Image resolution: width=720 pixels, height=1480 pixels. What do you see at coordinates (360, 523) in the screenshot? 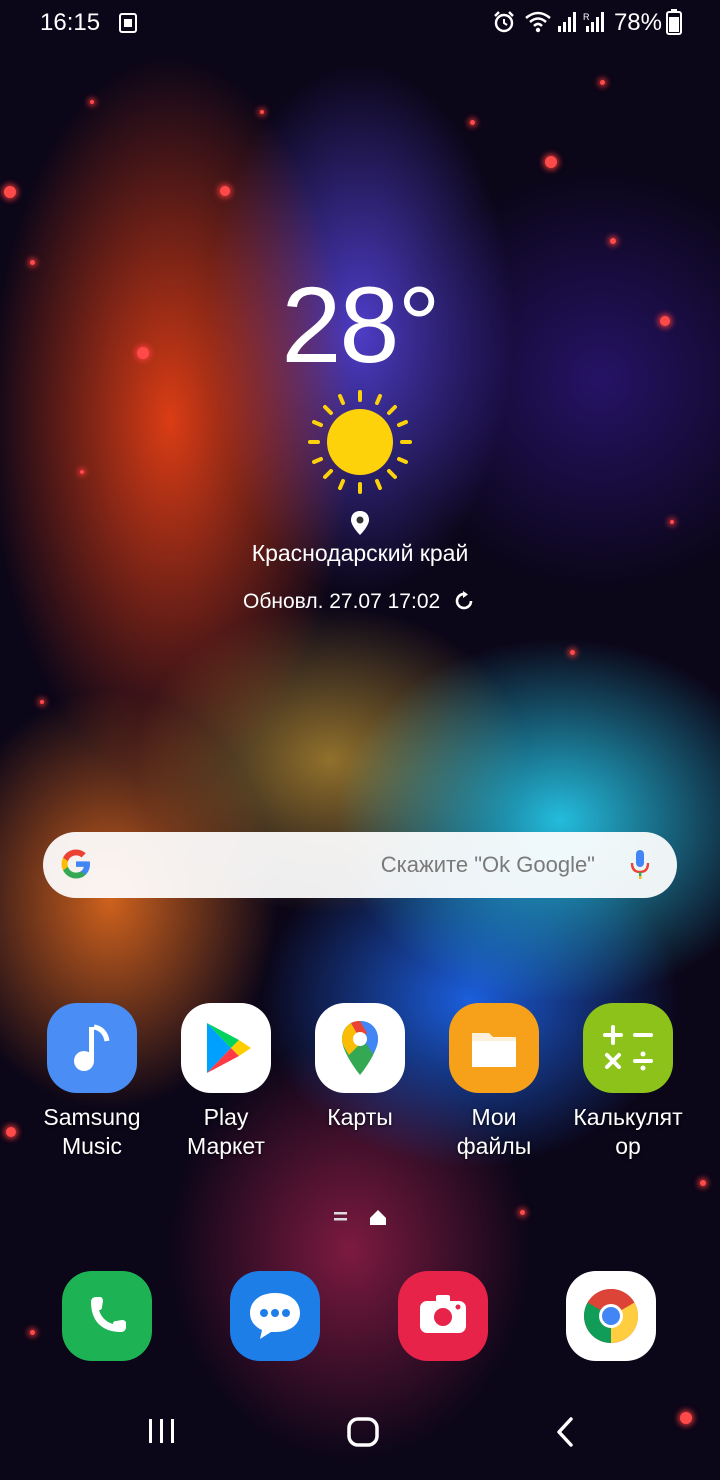
I see `location-pin-icon` at bounding box center [360, 523].